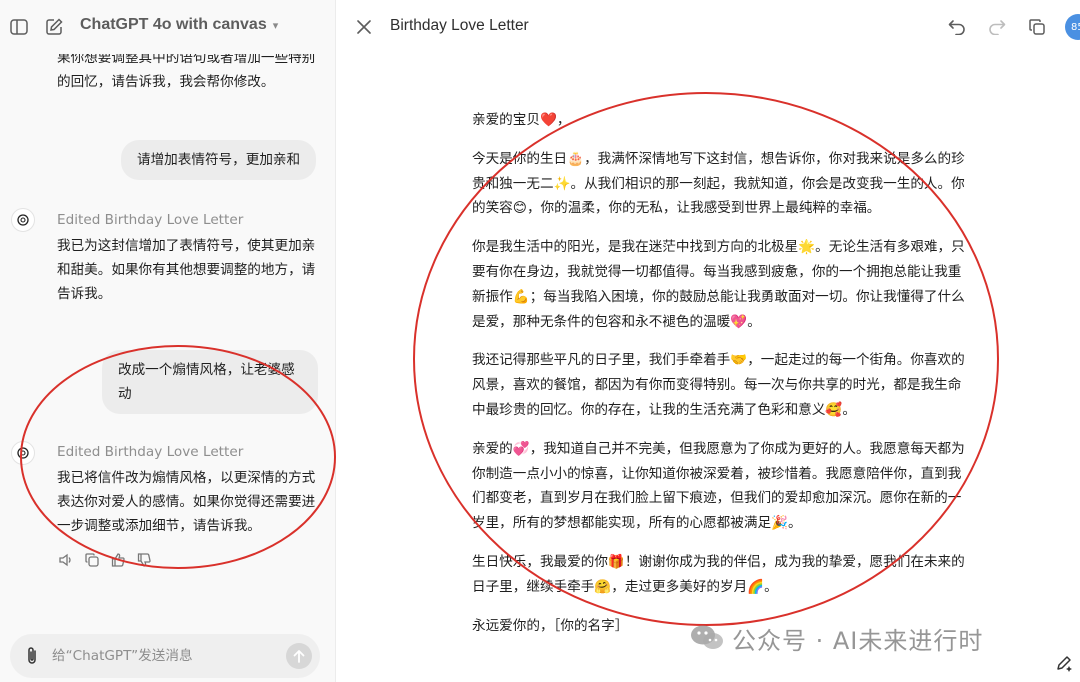 The height and width of the screenshot is (682, 1080). Describe the element at coordinates (19, 27) in the screenshot. I see `sidebar-toggle-icon` at that location.